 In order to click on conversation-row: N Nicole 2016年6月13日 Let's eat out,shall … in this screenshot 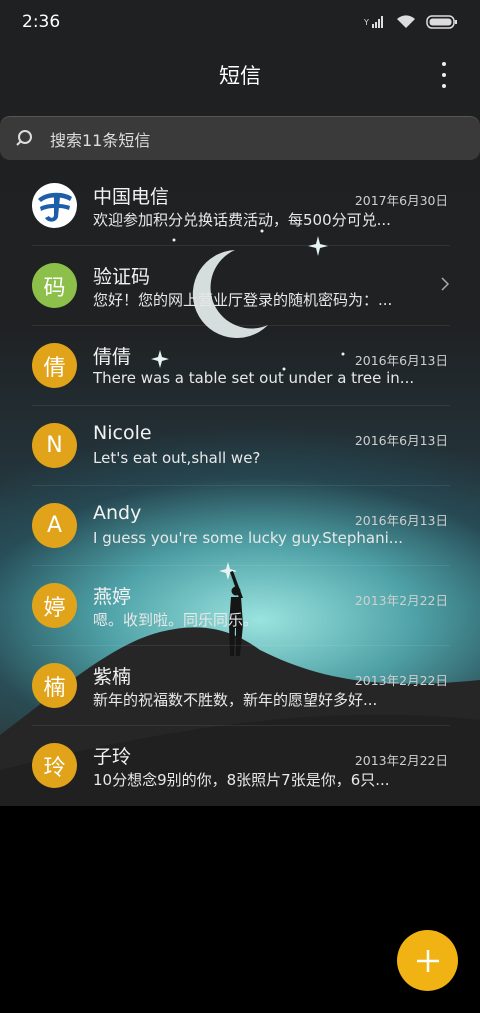, I will do `click(240, 446)`.